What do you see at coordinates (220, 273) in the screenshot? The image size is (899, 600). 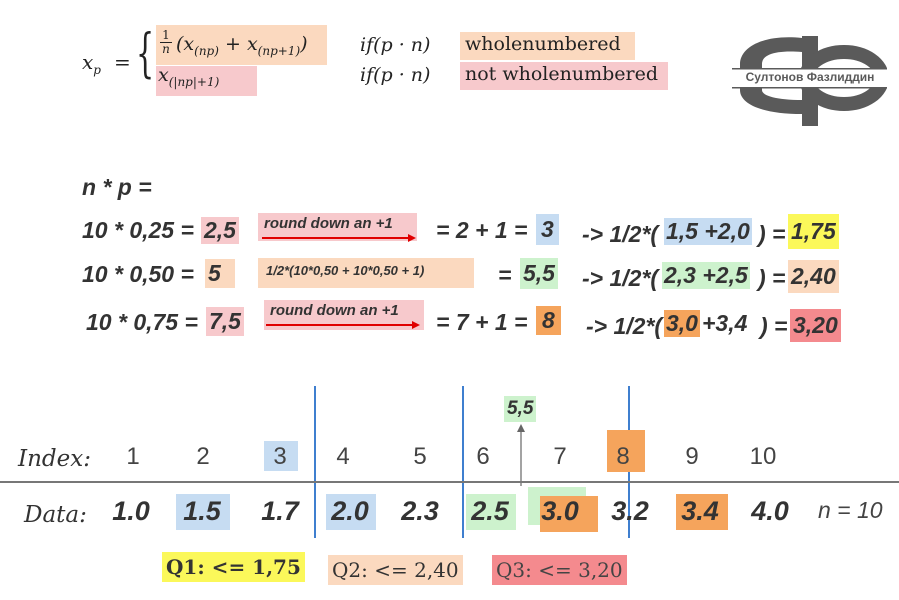 I see `calc-result: 5` at bounding box center [220, 273].